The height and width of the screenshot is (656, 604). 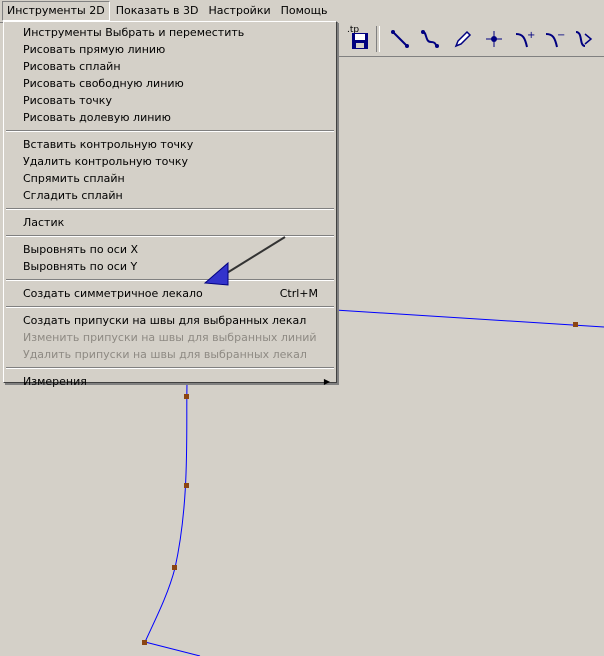 I want to click on menu-item-draw-freeline: Рисовать свободную линию, so click(x=170, y=83).